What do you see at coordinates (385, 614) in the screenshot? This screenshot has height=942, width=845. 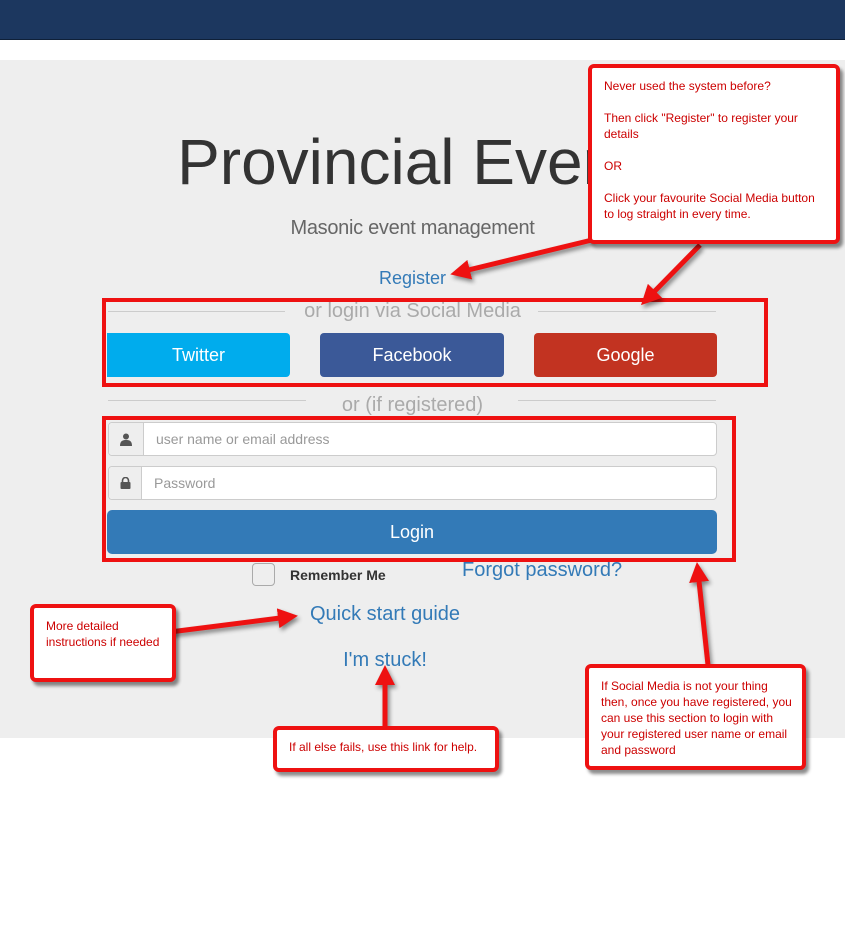 I see `quick-start-guide-link: Quick start guide` at bounding box center [385, 614].